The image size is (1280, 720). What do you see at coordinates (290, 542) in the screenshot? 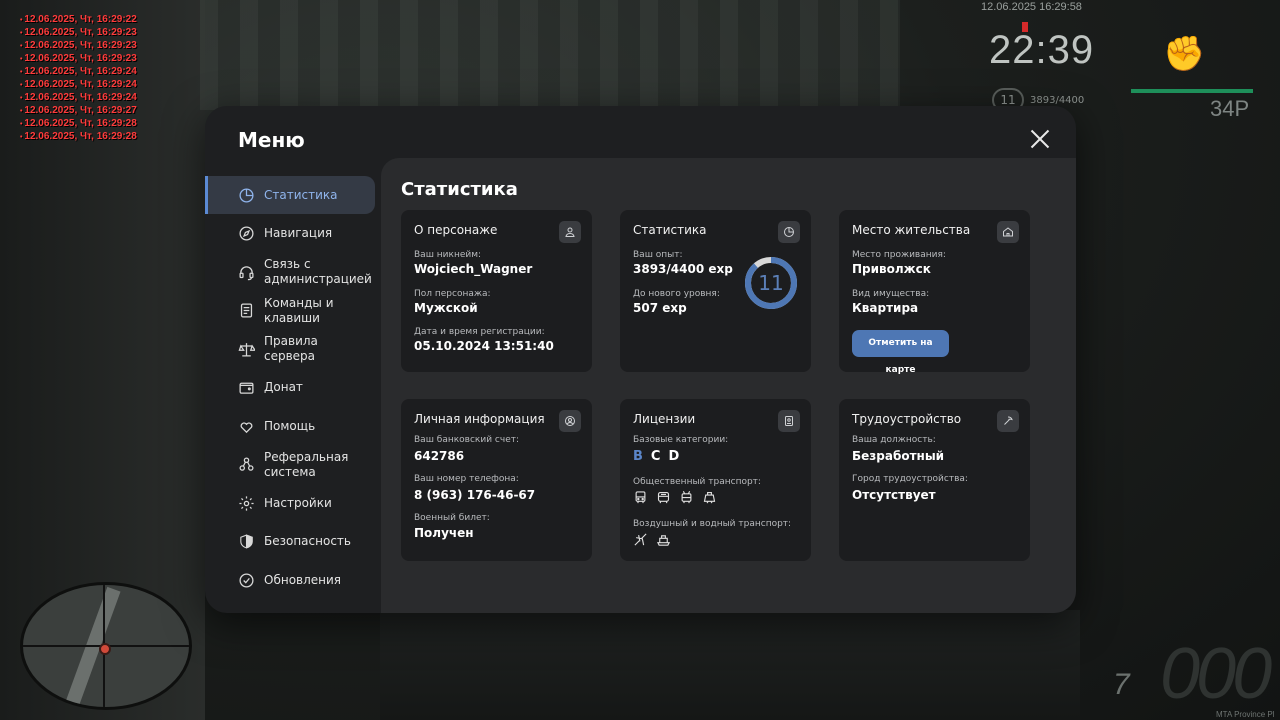
I see `sidebar-item-security: Безопасность` at bounding box center [290, 542].